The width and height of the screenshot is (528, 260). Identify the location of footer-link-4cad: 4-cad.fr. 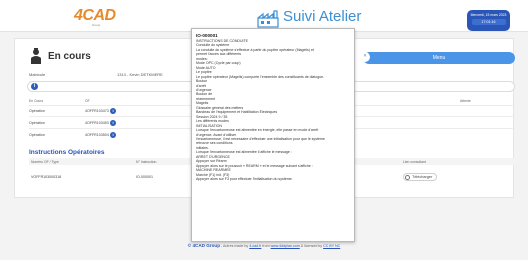
(255, 246).